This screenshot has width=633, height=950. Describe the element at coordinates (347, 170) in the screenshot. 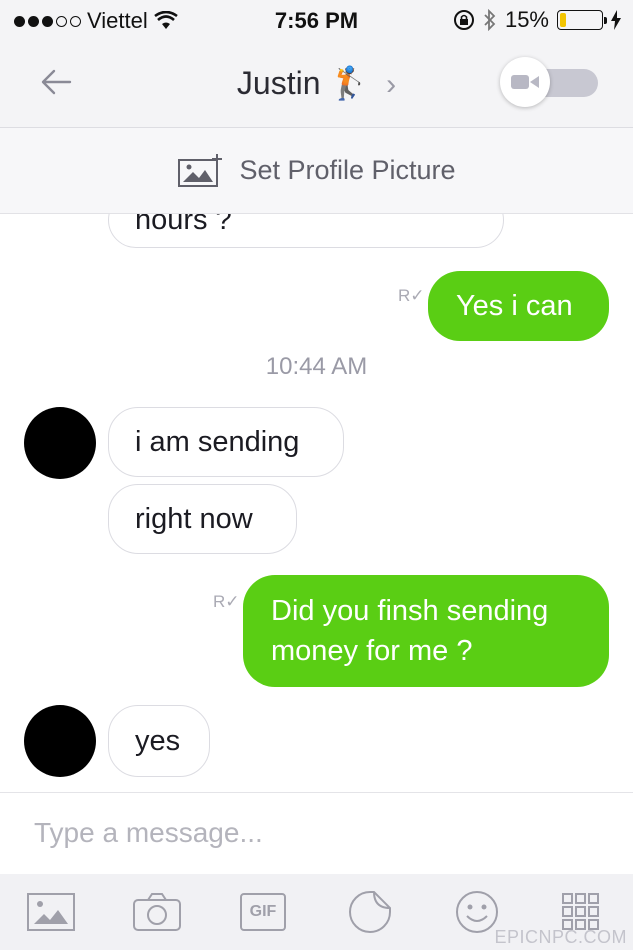

I see `set-profile-picture-label: Set Profile Picture` at that location.